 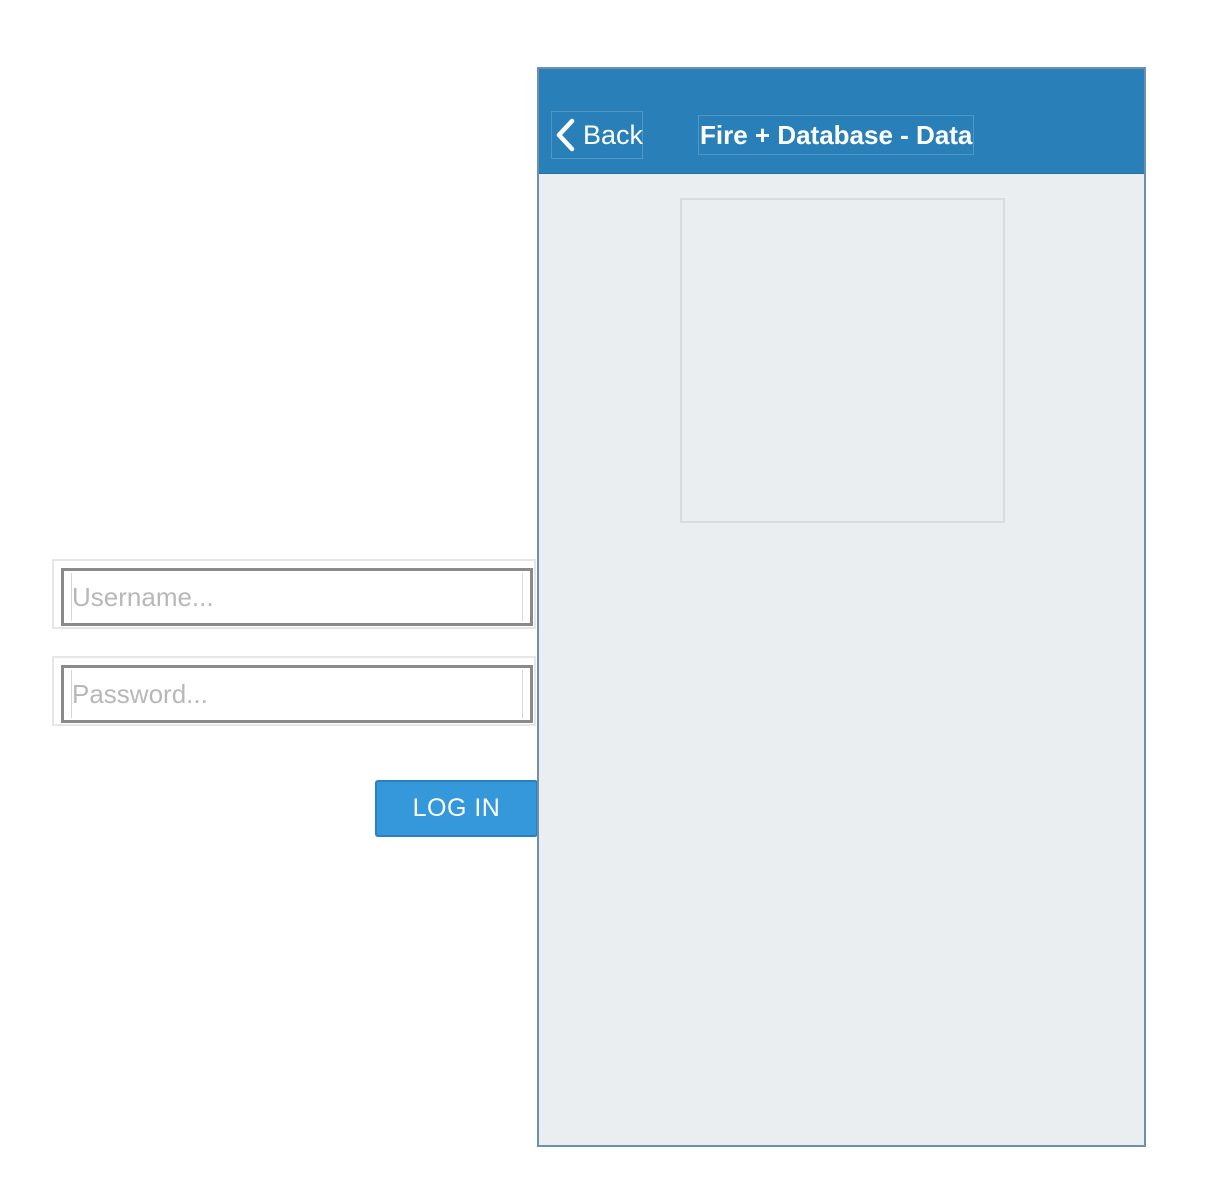 I want to click on password-field-wrapper, so click(x=294, y=691).